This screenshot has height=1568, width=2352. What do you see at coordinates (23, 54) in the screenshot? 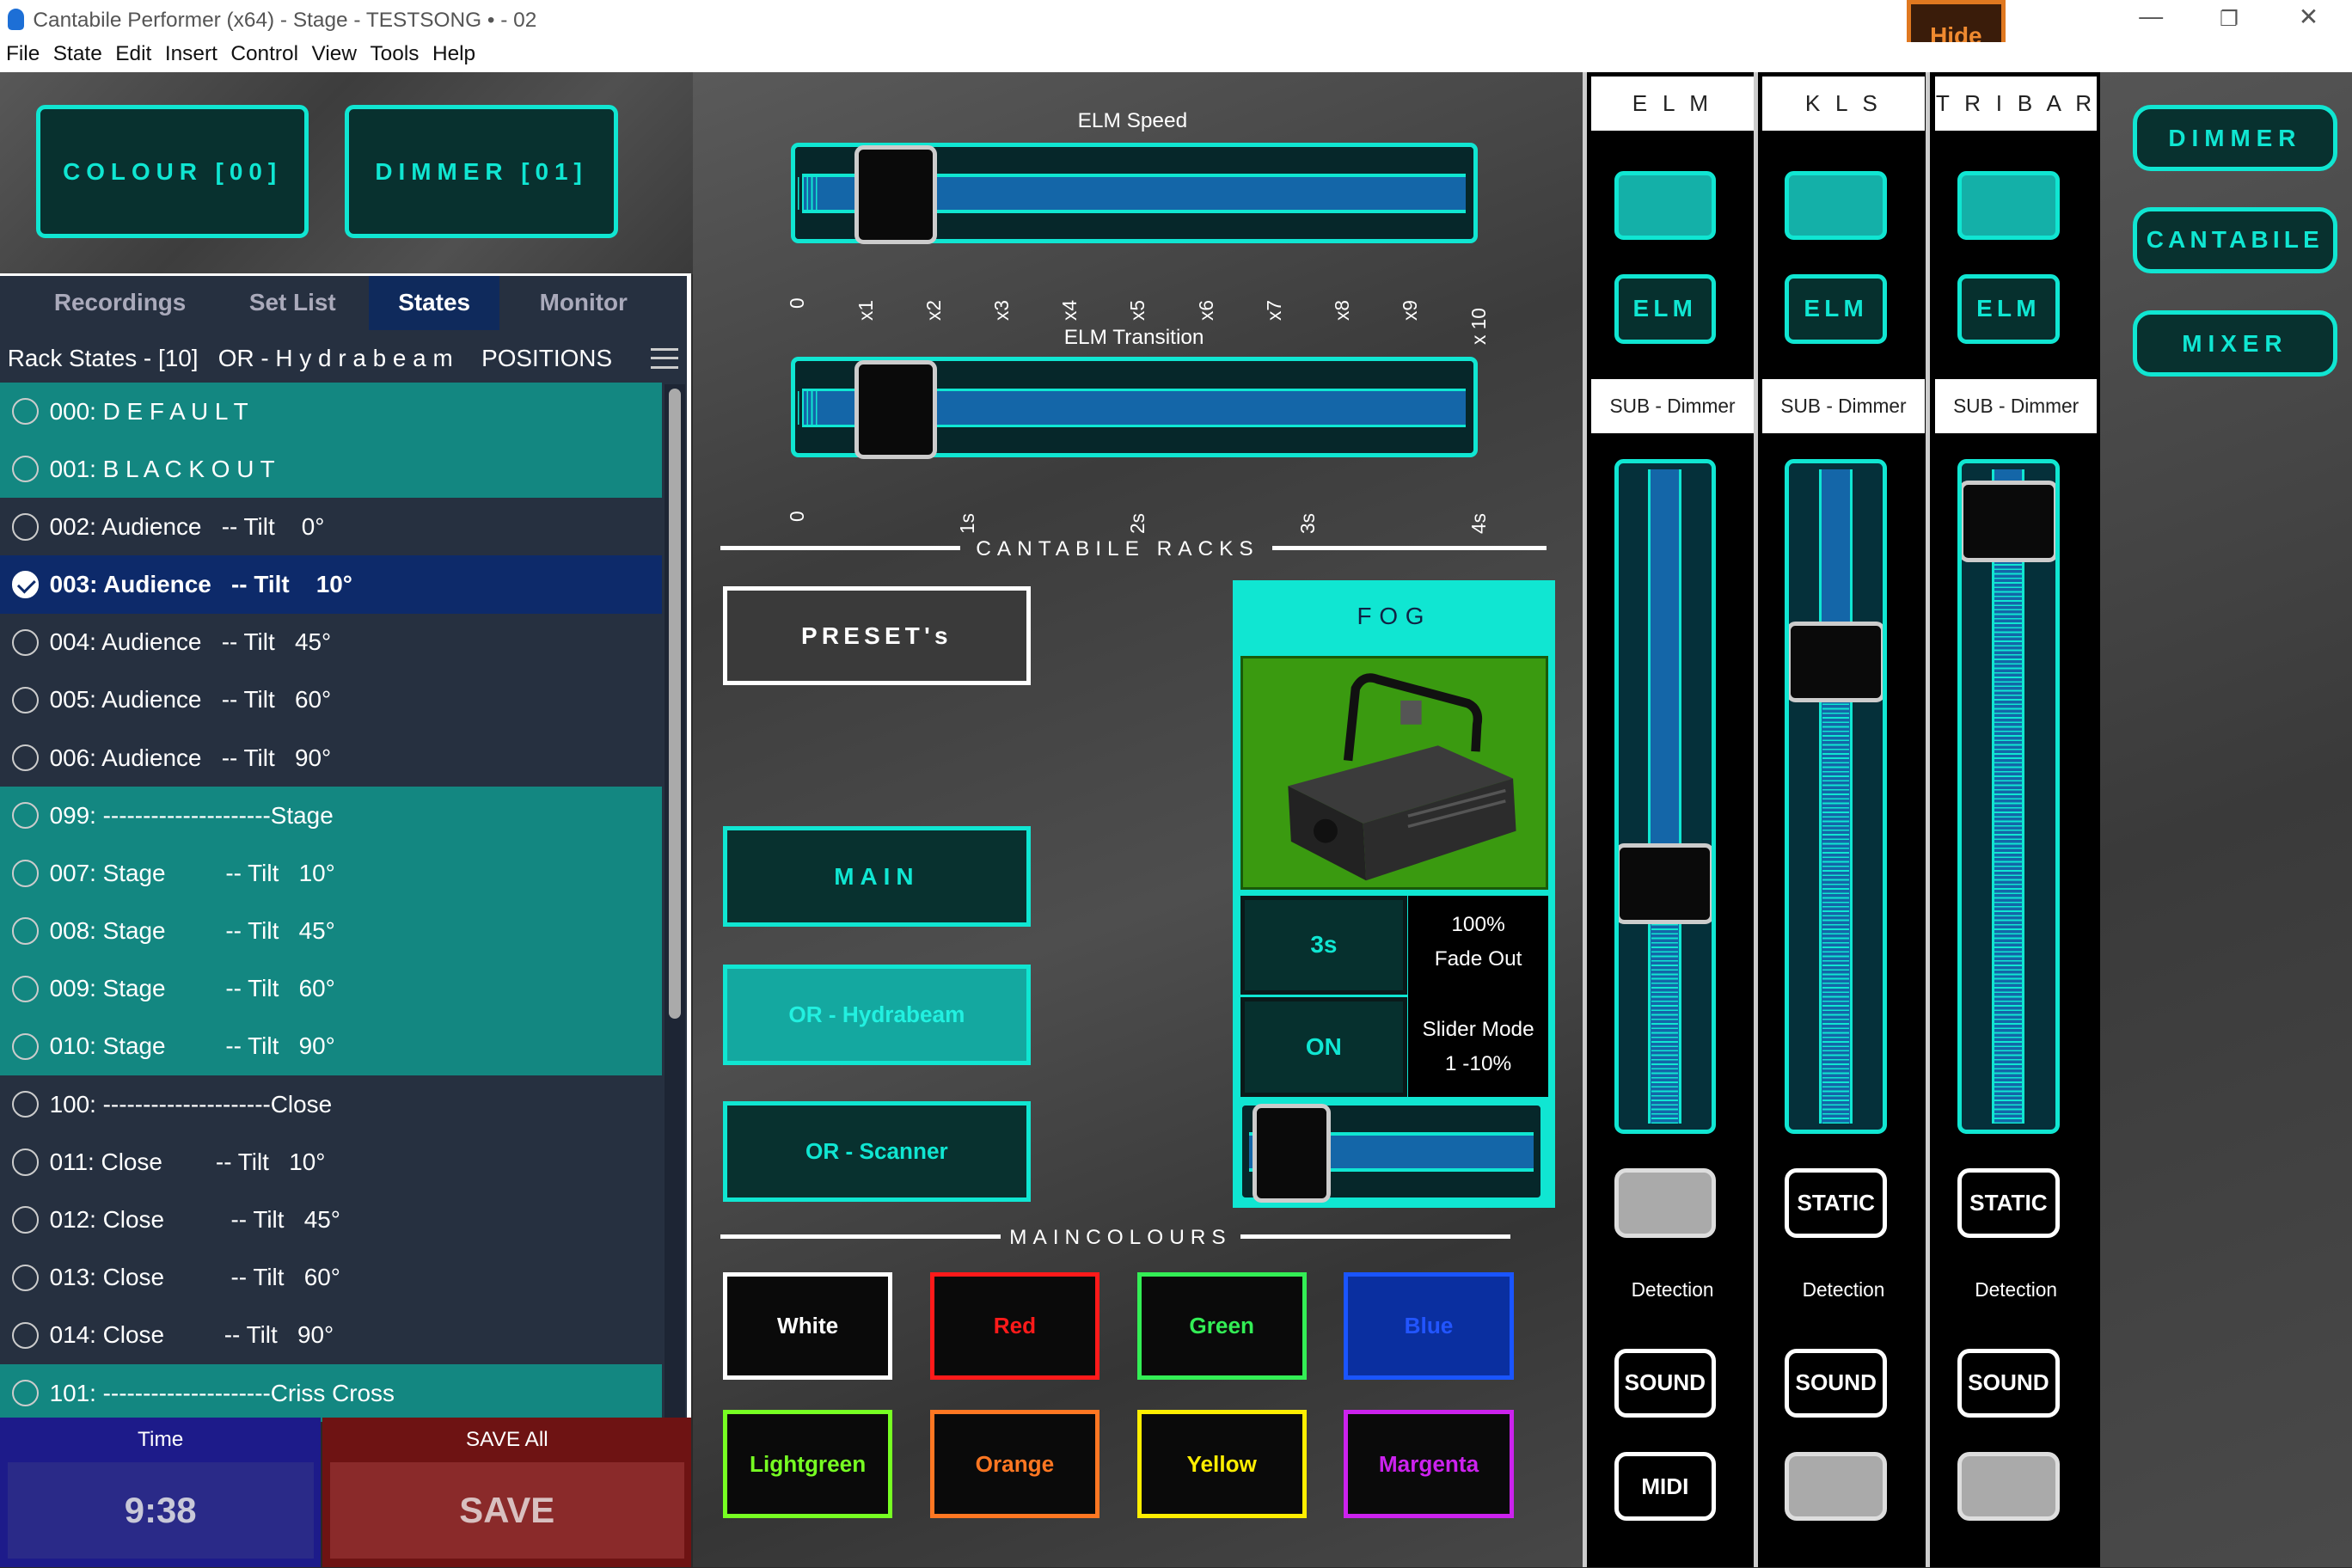
I see `menu-file: File` at bounding box center [23, 54].